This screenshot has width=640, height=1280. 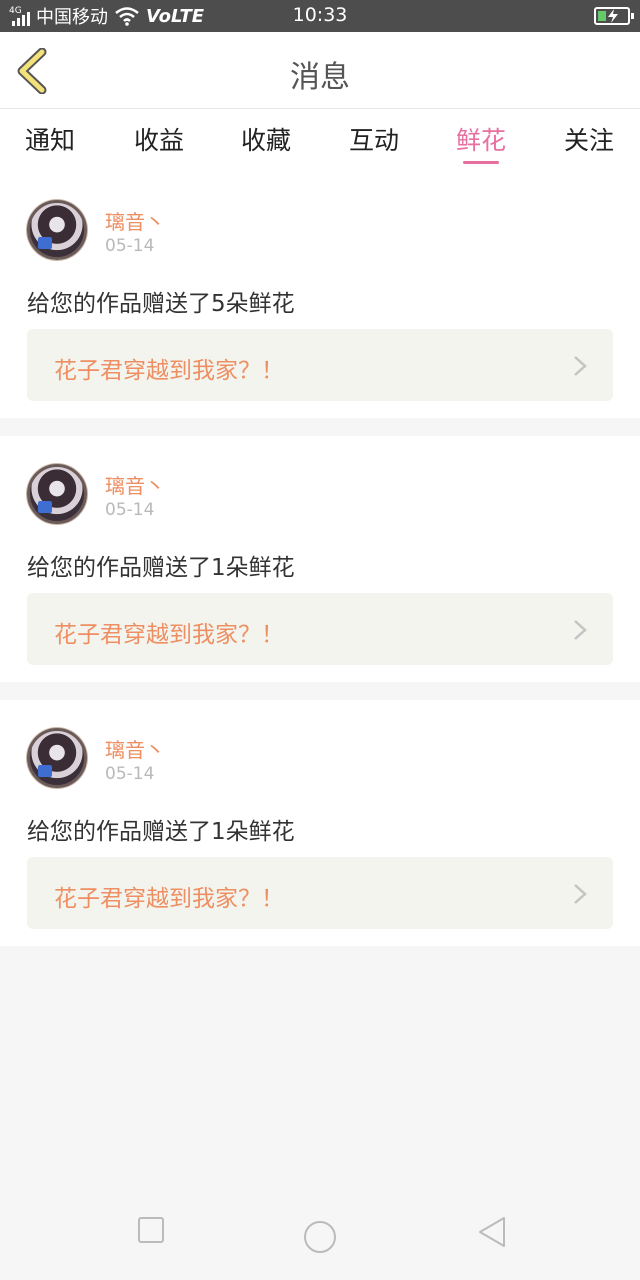 What do you see at coordinates (151, 1230) in the screenshot?
I see `square-icon` at bounding box center [151, 1230].